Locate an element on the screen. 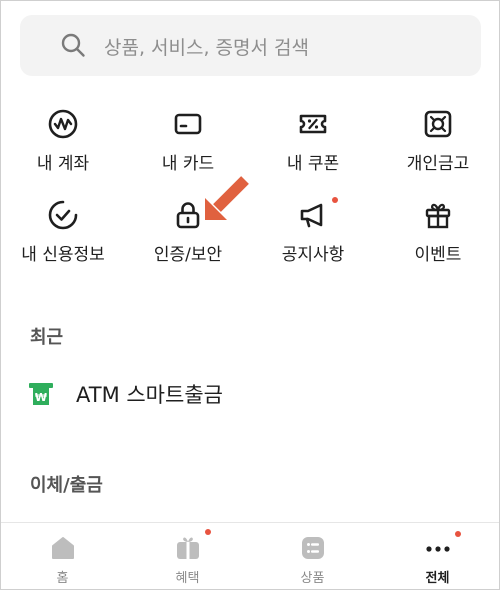 This screenshot has width=500, height=590. grid-label: 내 쿠폰 is located at coordinates (313, 164).